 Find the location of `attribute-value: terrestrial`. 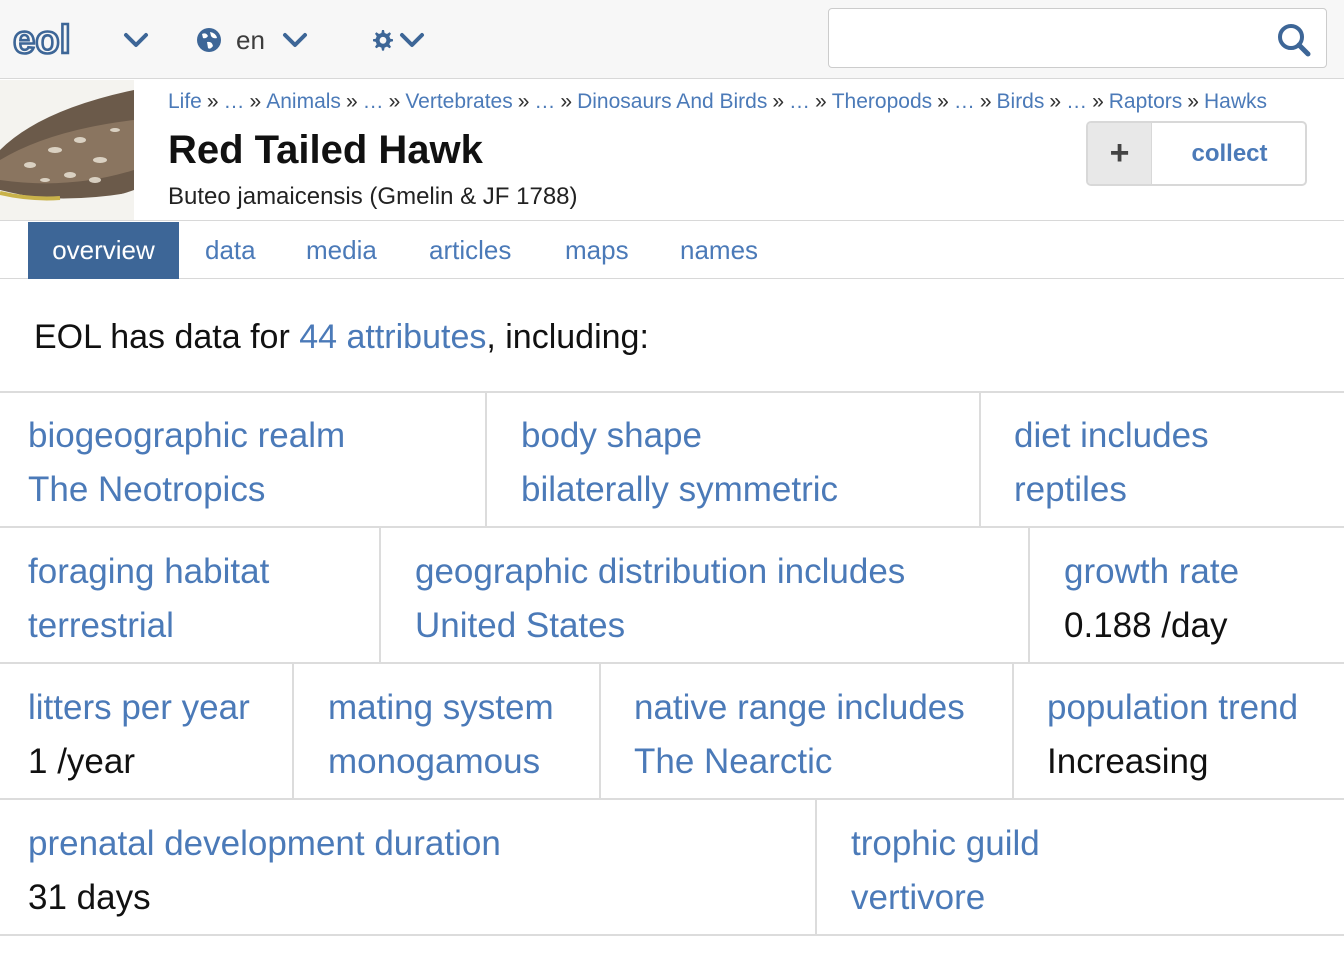

attribute-value: terrestrial is located at coordinates (101, 626).